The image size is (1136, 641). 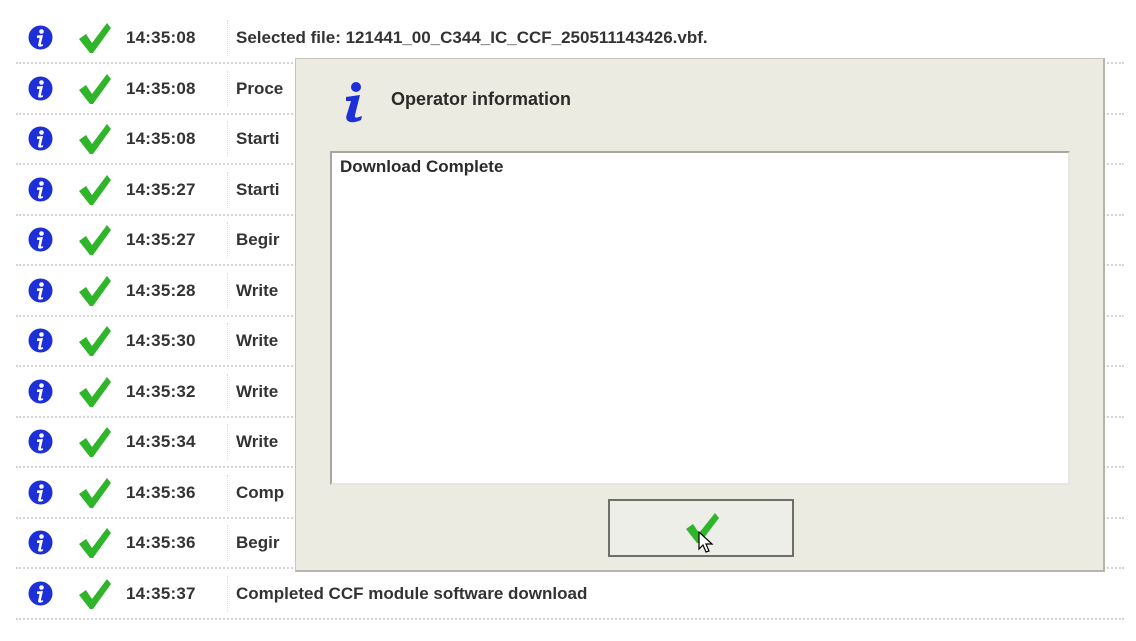 What do you see at coordinates (422, 166) in the screenshot?
I see `dialog-message: Download Complete` at bounding box center [422, 166].